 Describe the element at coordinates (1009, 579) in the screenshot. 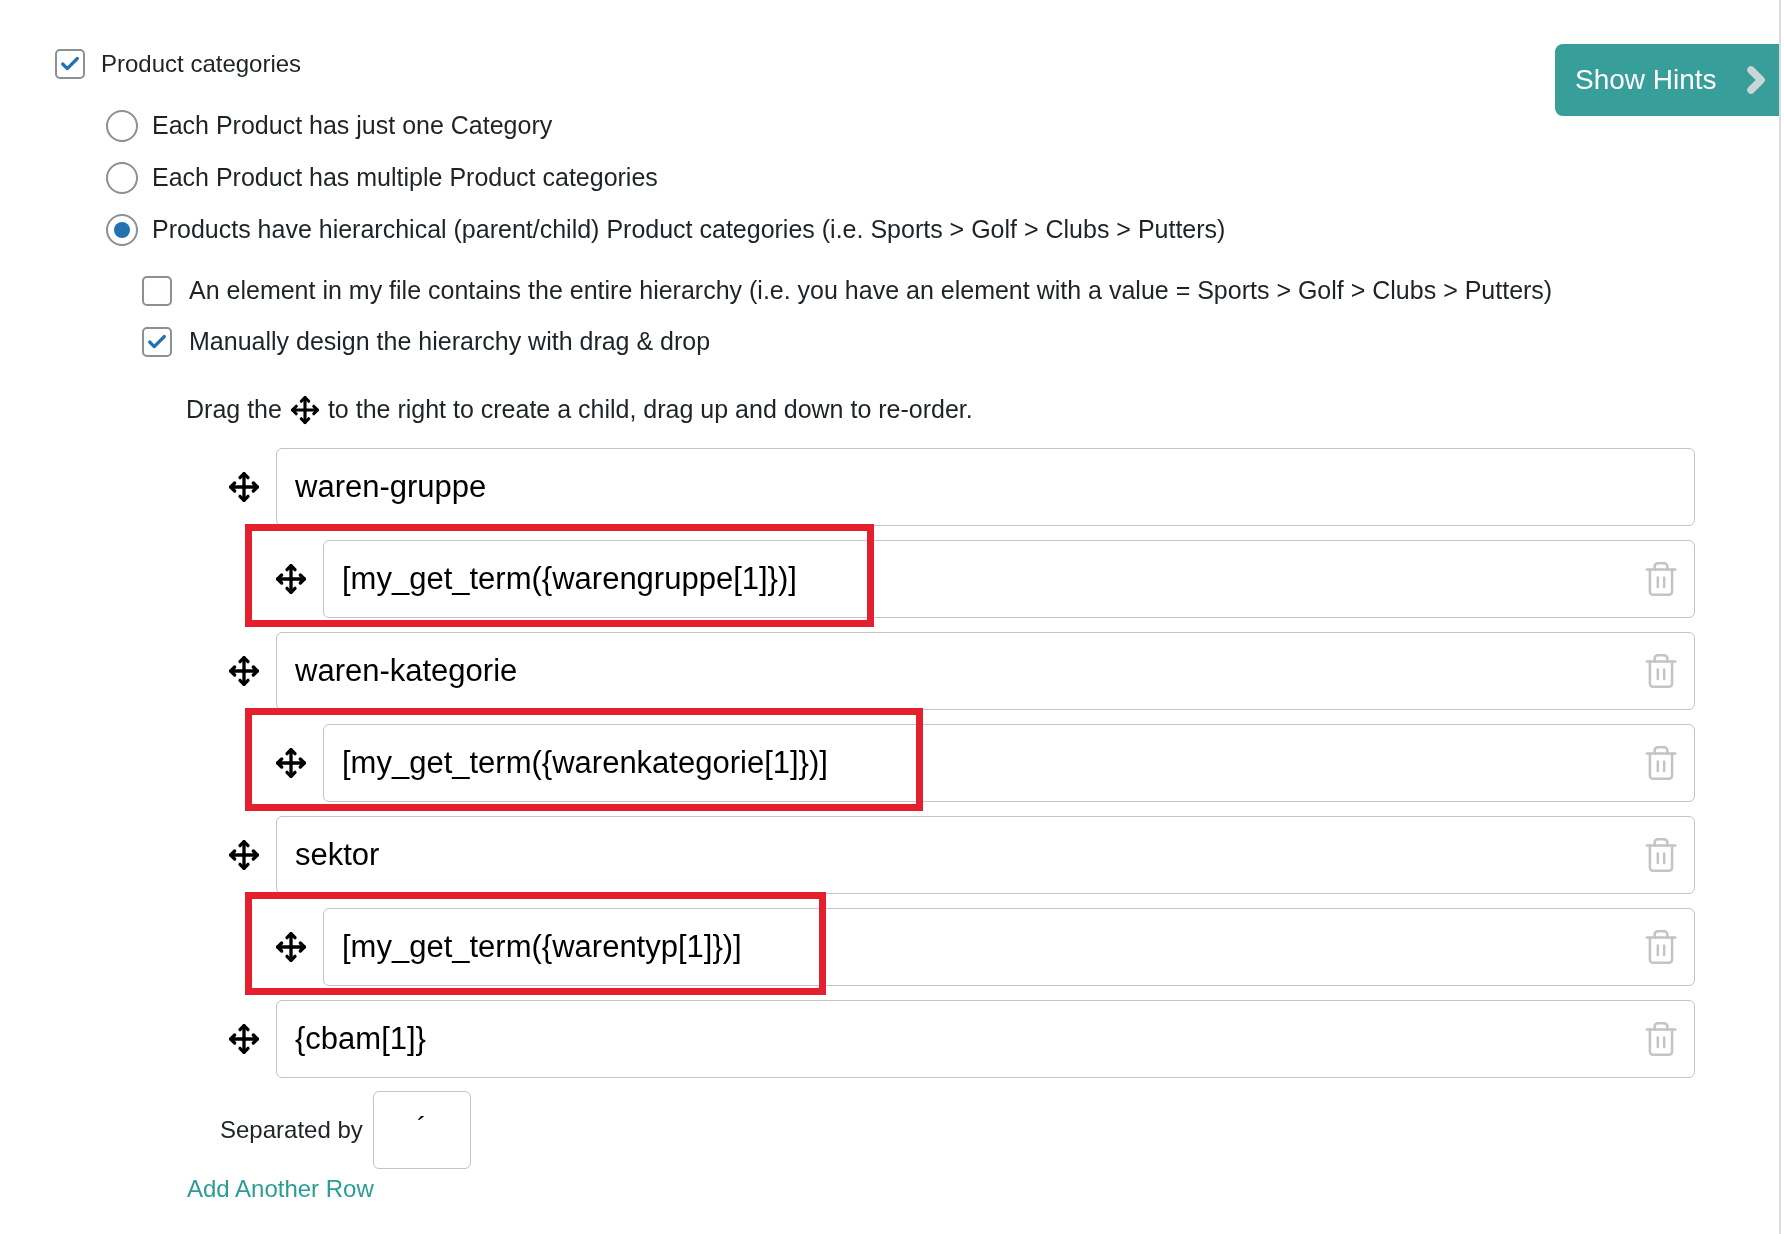

I see `input-field: [my_get_term({warengruppe[1]})]` at that location.